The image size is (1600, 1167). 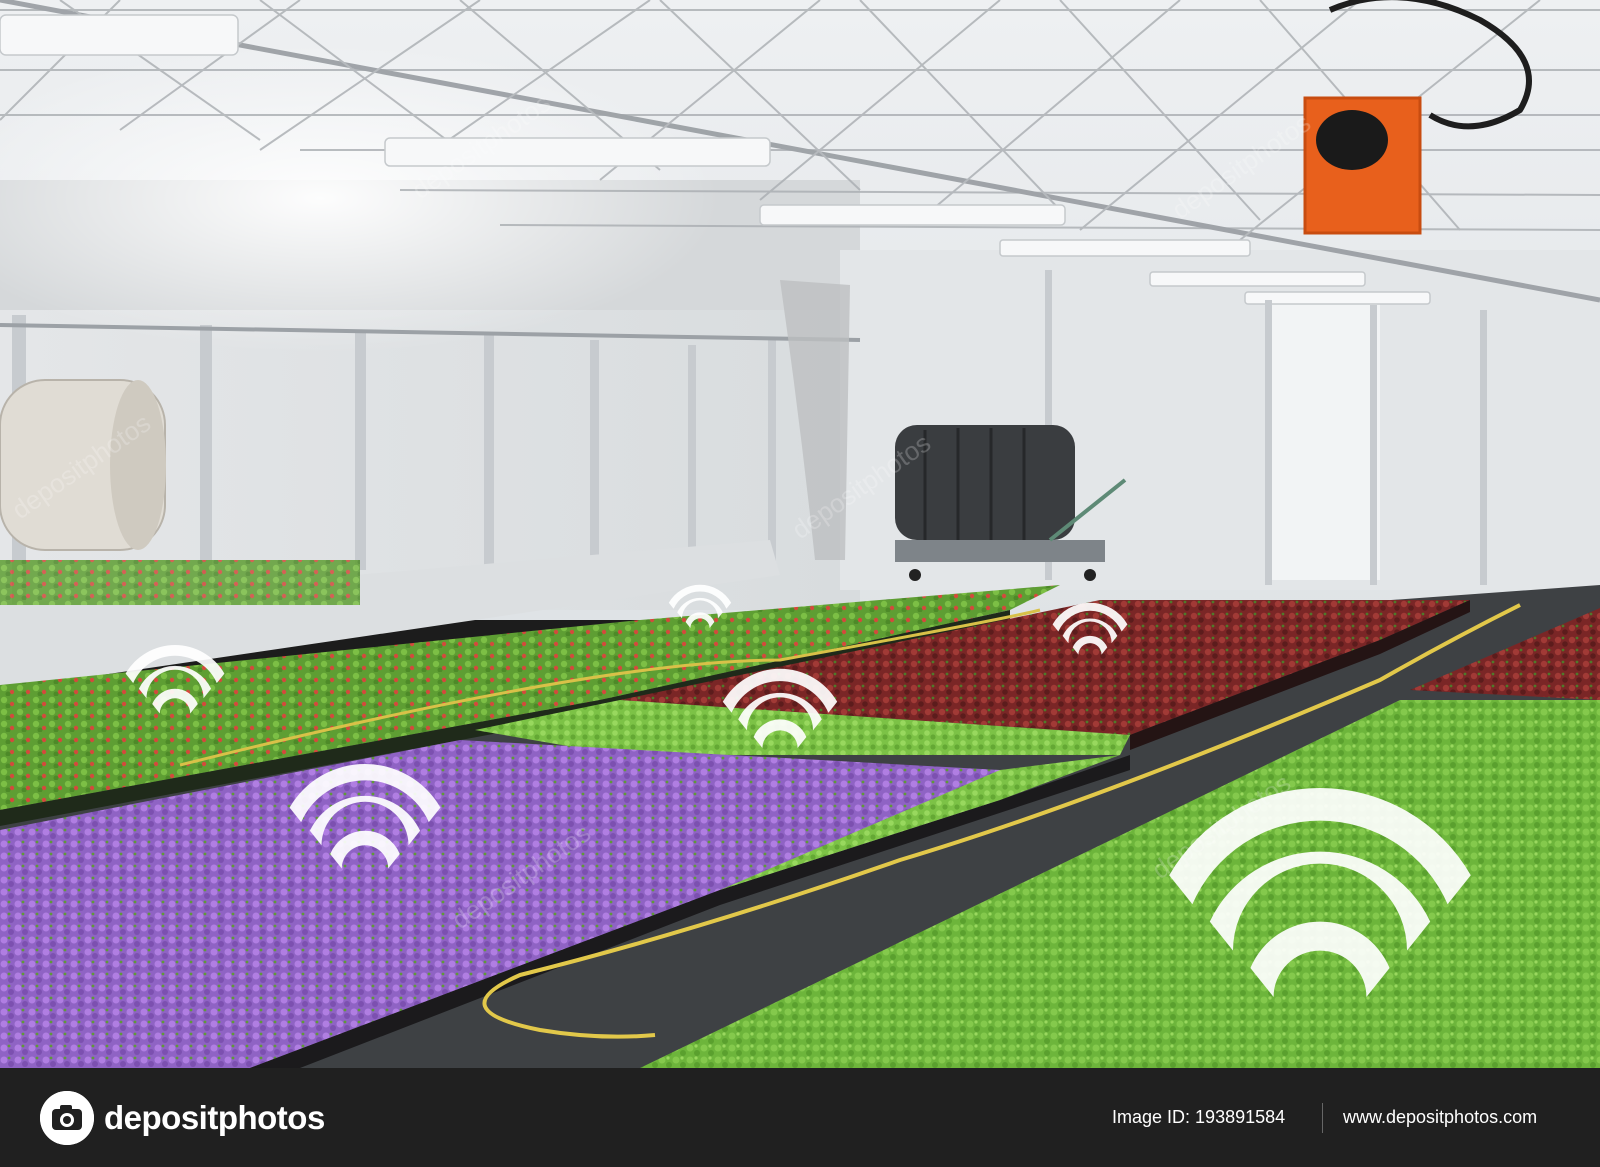 I want to click on image-id: Image ID: 193891584, so click(x=1198, y=1117).